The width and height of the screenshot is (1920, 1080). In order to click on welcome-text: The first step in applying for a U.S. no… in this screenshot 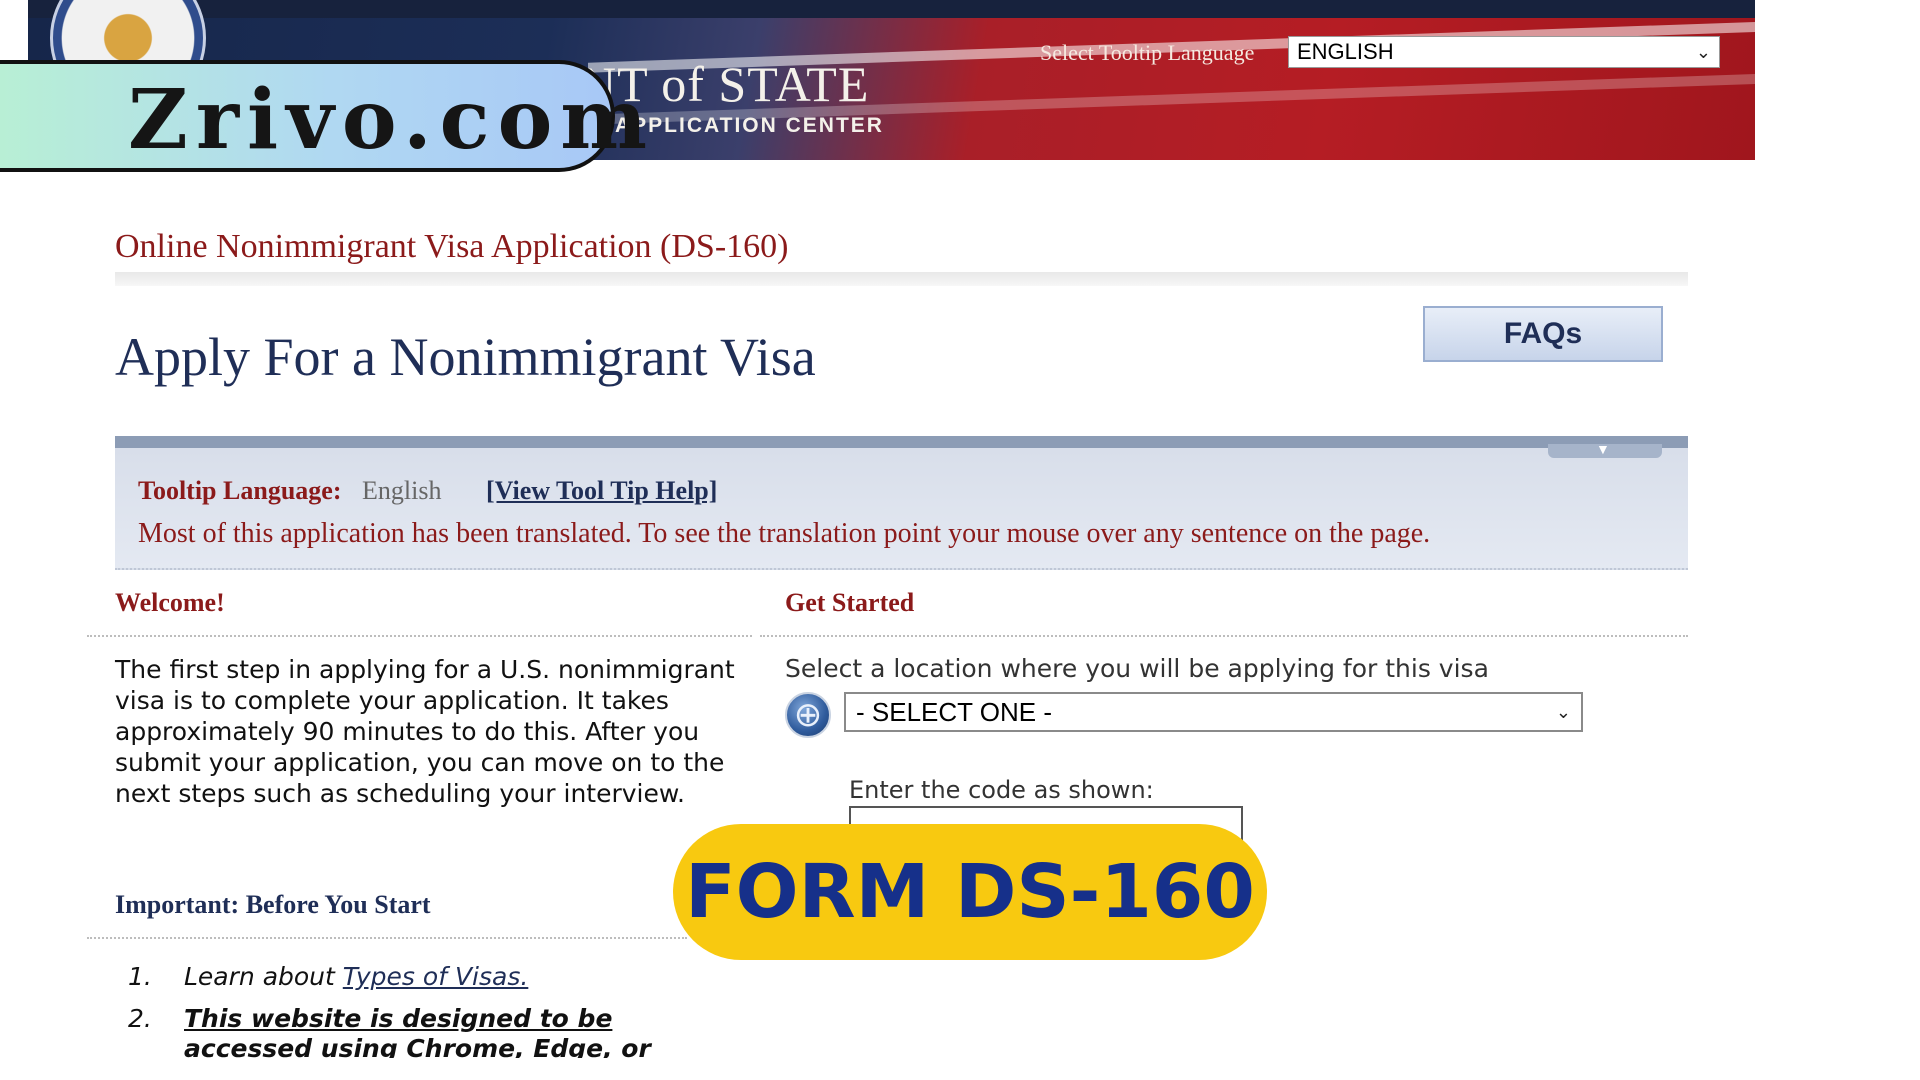, I will do `click(425, 731)`.